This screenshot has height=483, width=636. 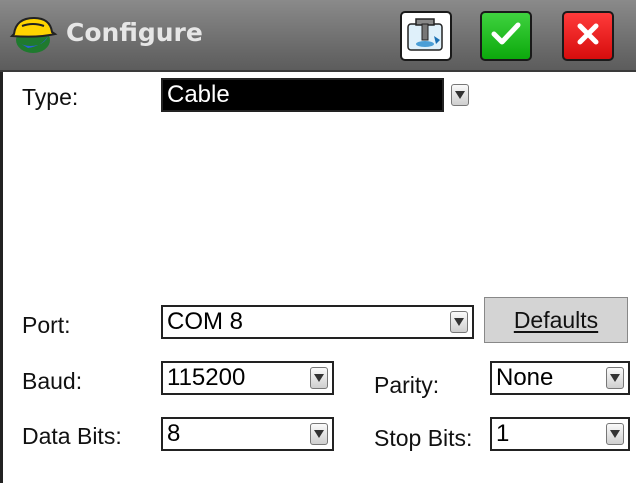 What do you see at coordinates (560, 378) in the screenshot?
I see `parity-dropdown: None` at bounding box center [560, 378].